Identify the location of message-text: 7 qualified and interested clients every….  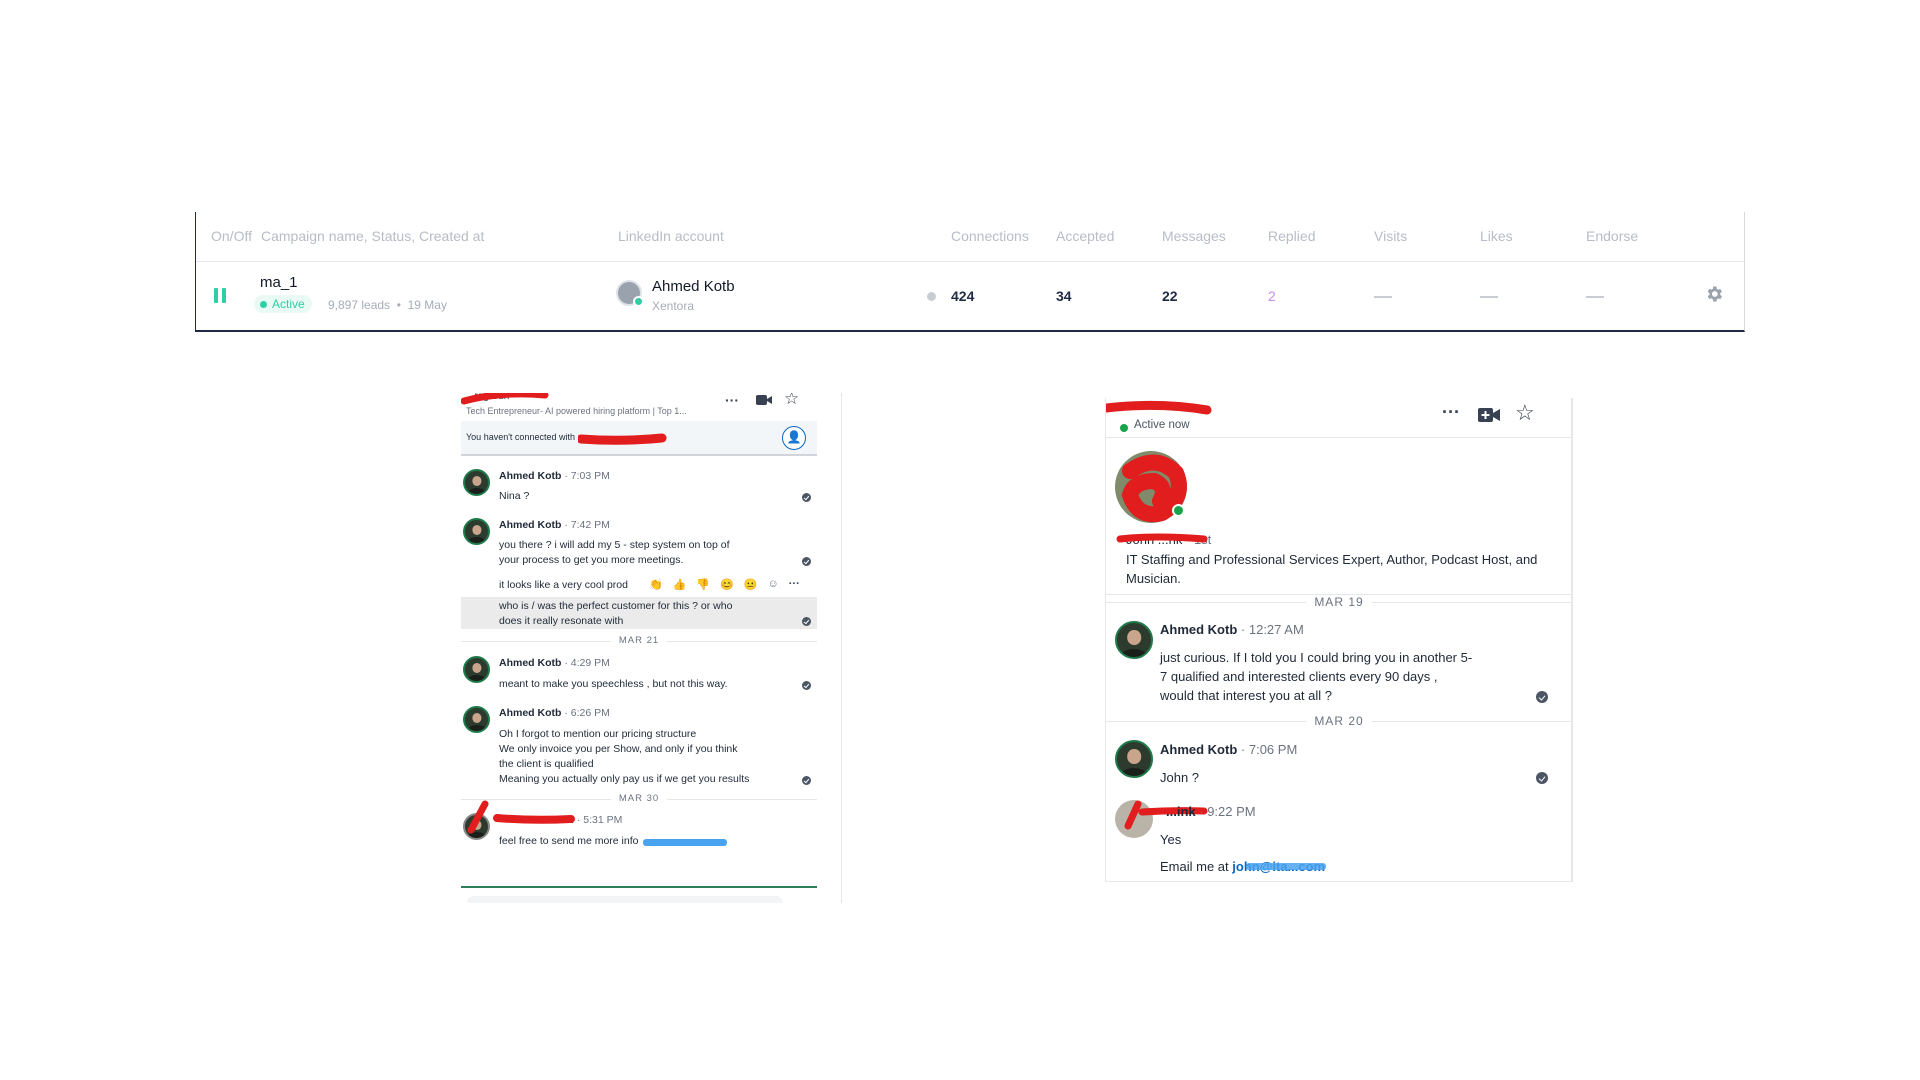
(1299, 676).